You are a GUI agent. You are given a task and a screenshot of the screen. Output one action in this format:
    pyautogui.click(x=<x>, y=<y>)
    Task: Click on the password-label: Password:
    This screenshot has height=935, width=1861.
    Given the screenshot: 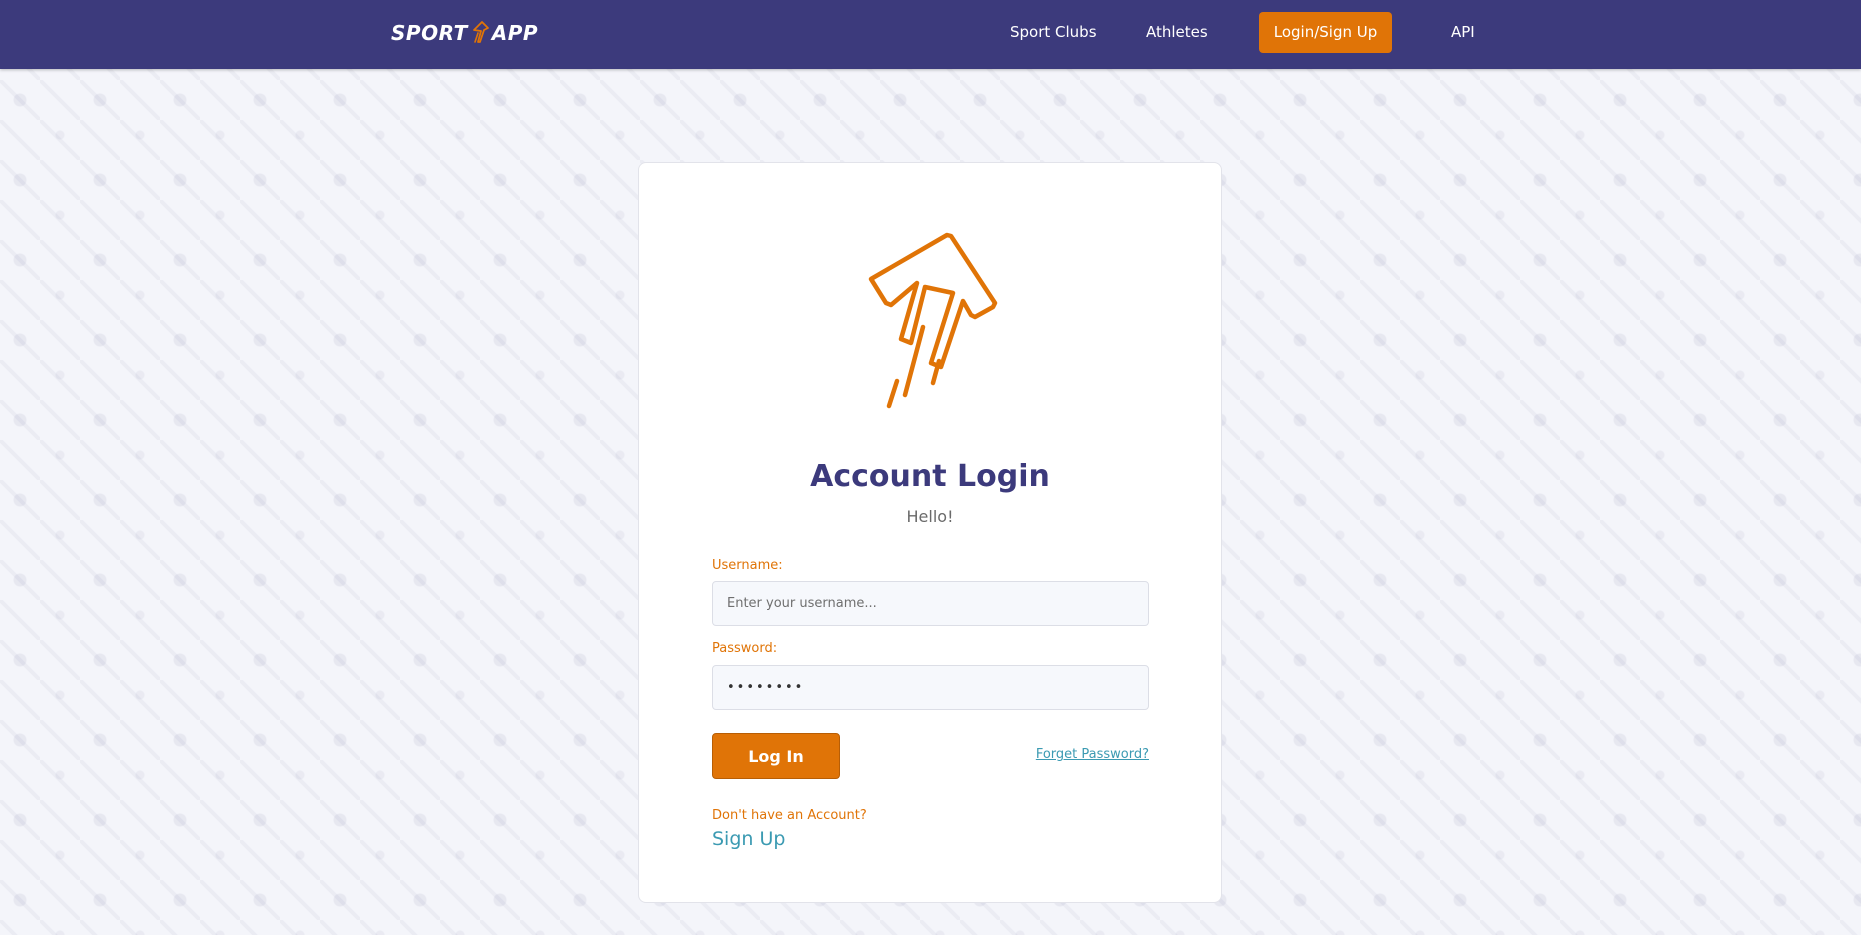 What is the action you would take?
    pyautogui.click(x=745, y=648)
    